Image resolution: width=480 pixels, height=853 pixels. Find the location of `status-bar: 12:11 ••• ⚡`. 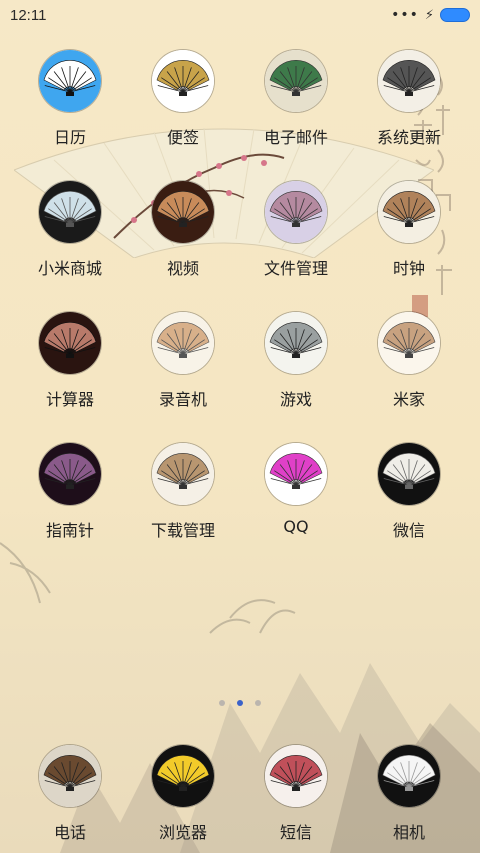

status-bar: 12:11 ••• ⚡ is located at coordinates (240, 15).